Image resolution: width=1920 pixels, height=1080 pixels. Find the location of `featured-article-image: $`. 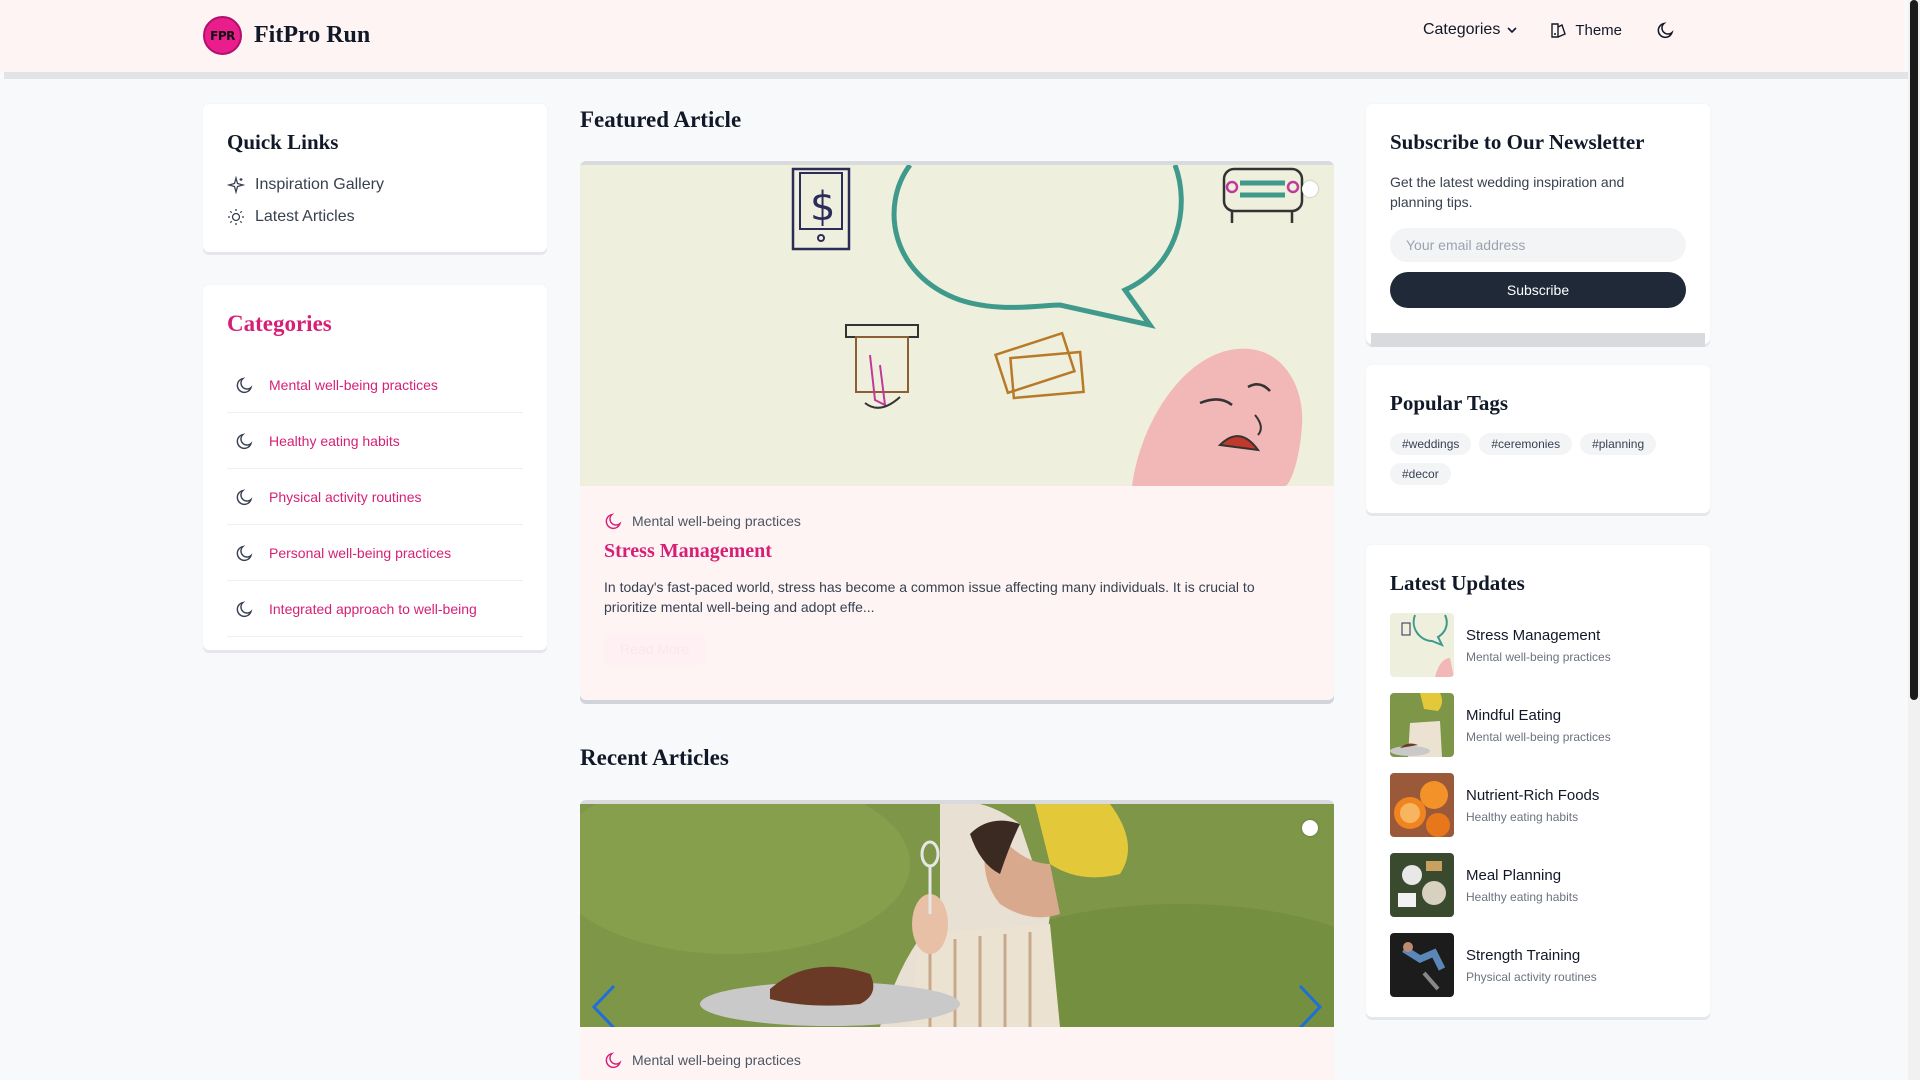

featured-article-image: $ is located at coordinates (957, 325).